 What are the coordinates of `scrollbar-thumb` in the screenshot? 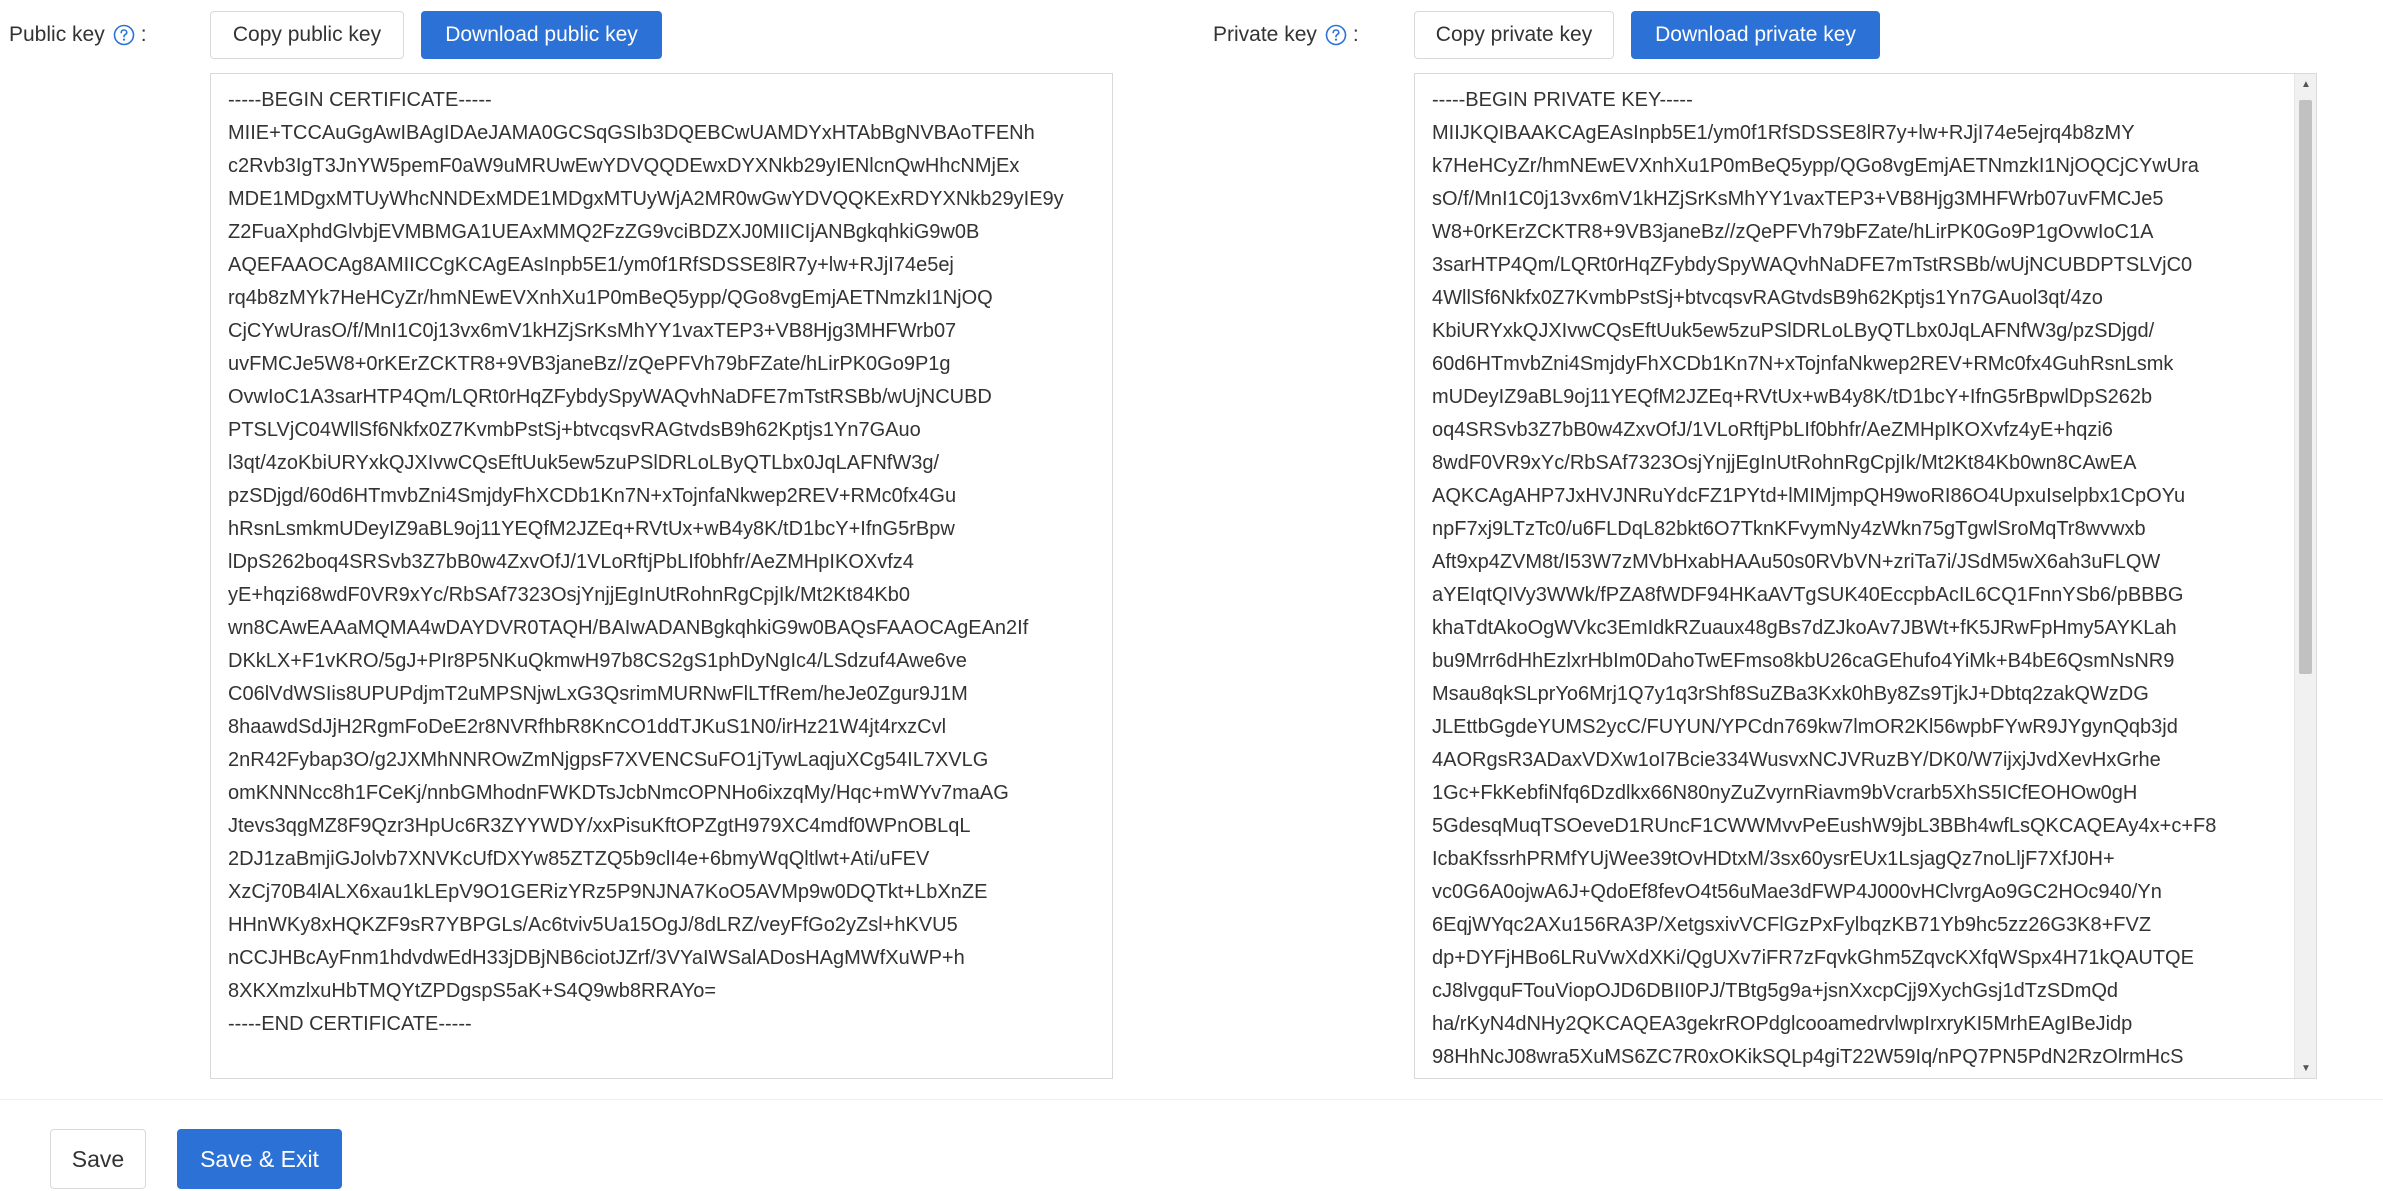 It's located at (2305, 387).